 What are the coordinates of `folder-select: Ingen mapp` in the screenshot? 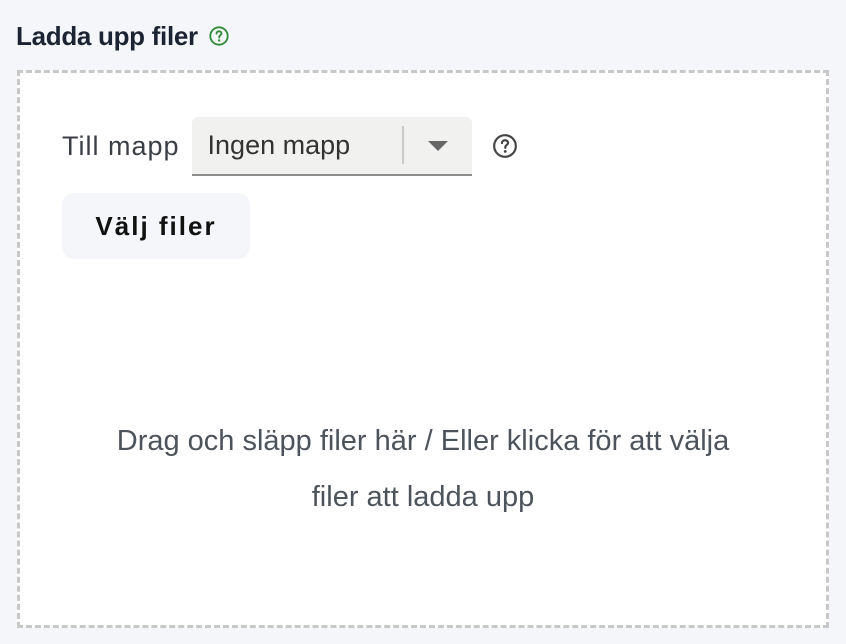 It's located at (331, 146).